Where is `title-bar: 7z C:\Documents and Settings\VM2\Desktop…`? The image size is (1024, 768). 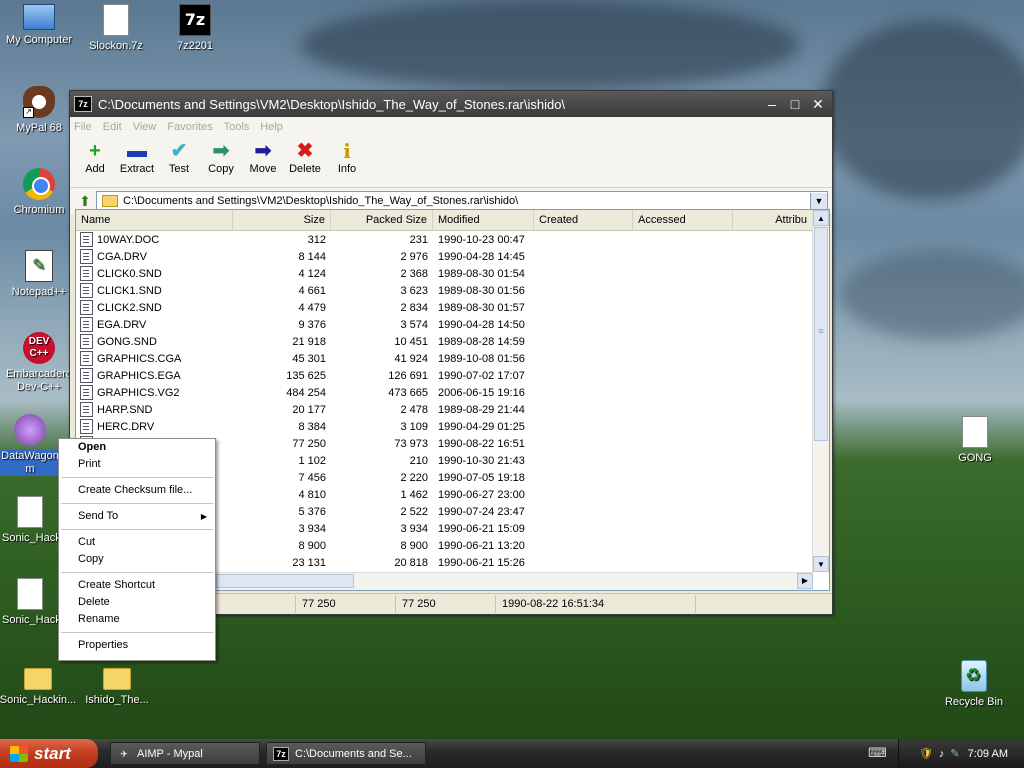 title-bar: 7z C:\Documents and Settings\VM2\Desktop… is located at coordinates (451, 104).